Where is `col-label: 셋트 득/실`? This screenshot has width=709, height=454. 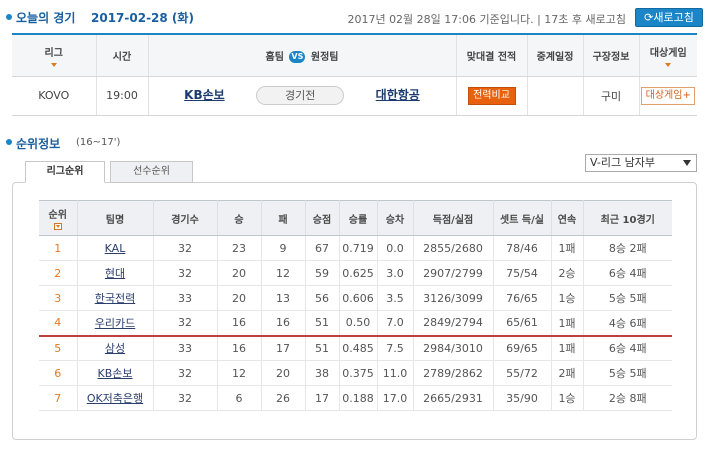 col-label: 셋트 득/실 is located at coordinates (522, 220).